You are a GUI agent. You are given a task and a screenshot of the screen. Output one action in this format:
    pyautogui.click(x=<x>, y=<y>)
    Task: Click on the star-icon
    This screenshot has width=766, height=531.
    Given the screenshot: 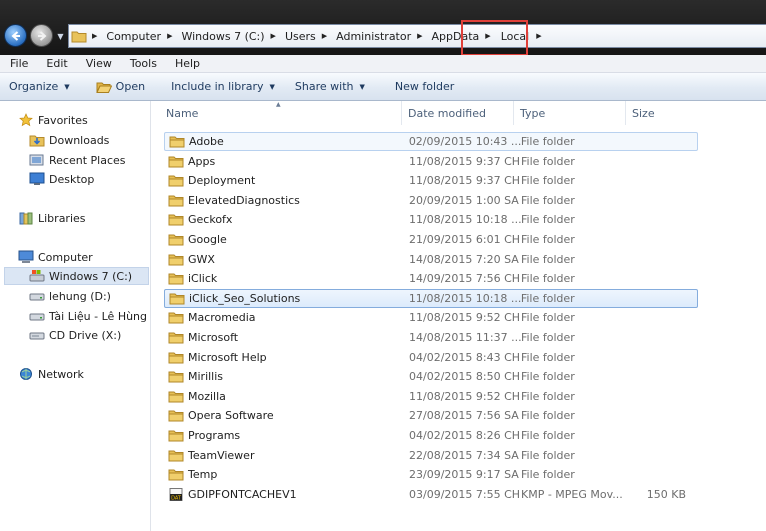 What is the action you would take?
    pyautogui.click(x=26, y=120)
    